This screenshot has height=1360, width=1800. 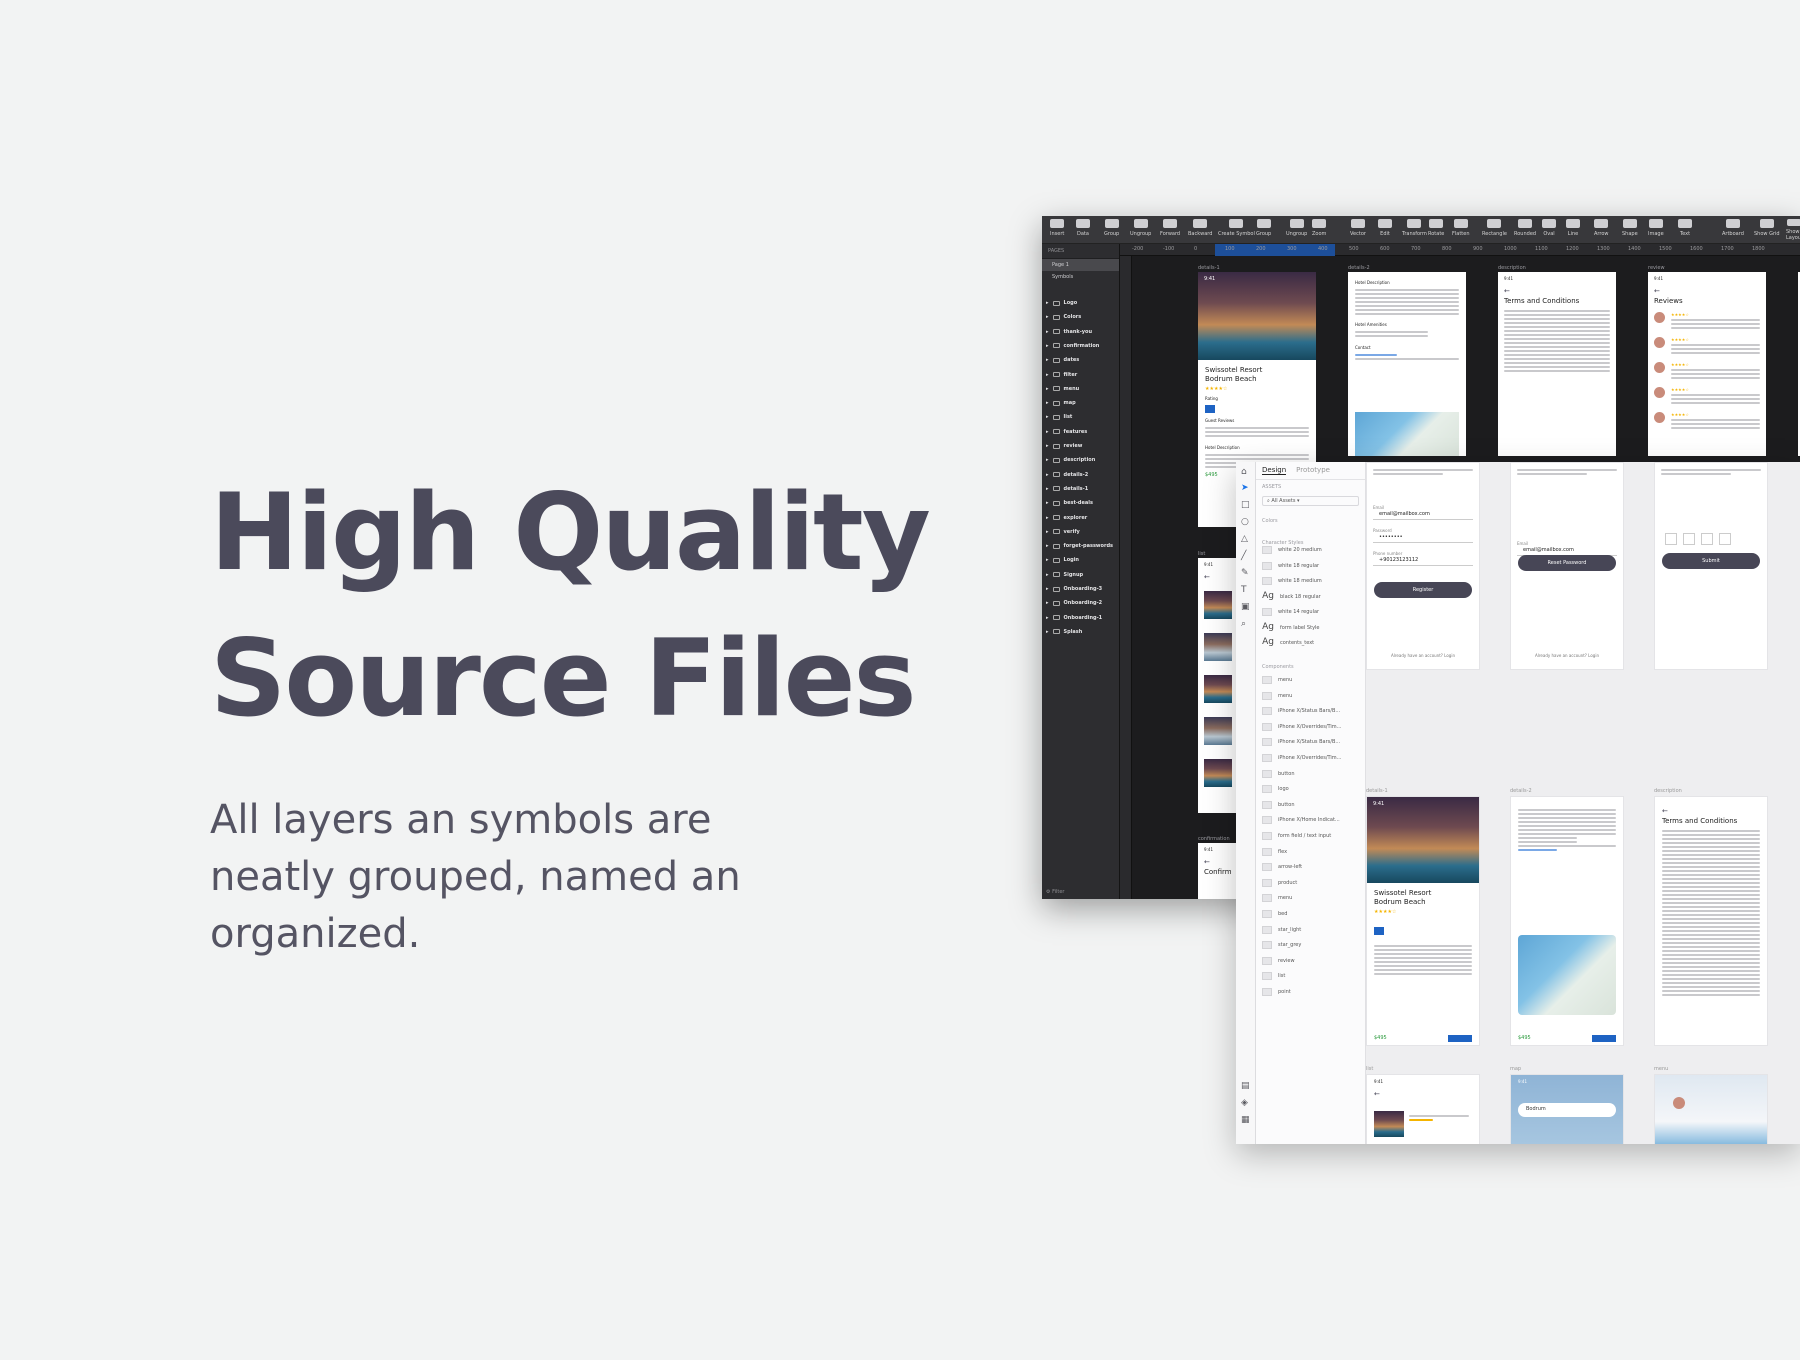 I want to click on toolbar-button-show-layout: Show Layout, so click(x=1793, y=230).